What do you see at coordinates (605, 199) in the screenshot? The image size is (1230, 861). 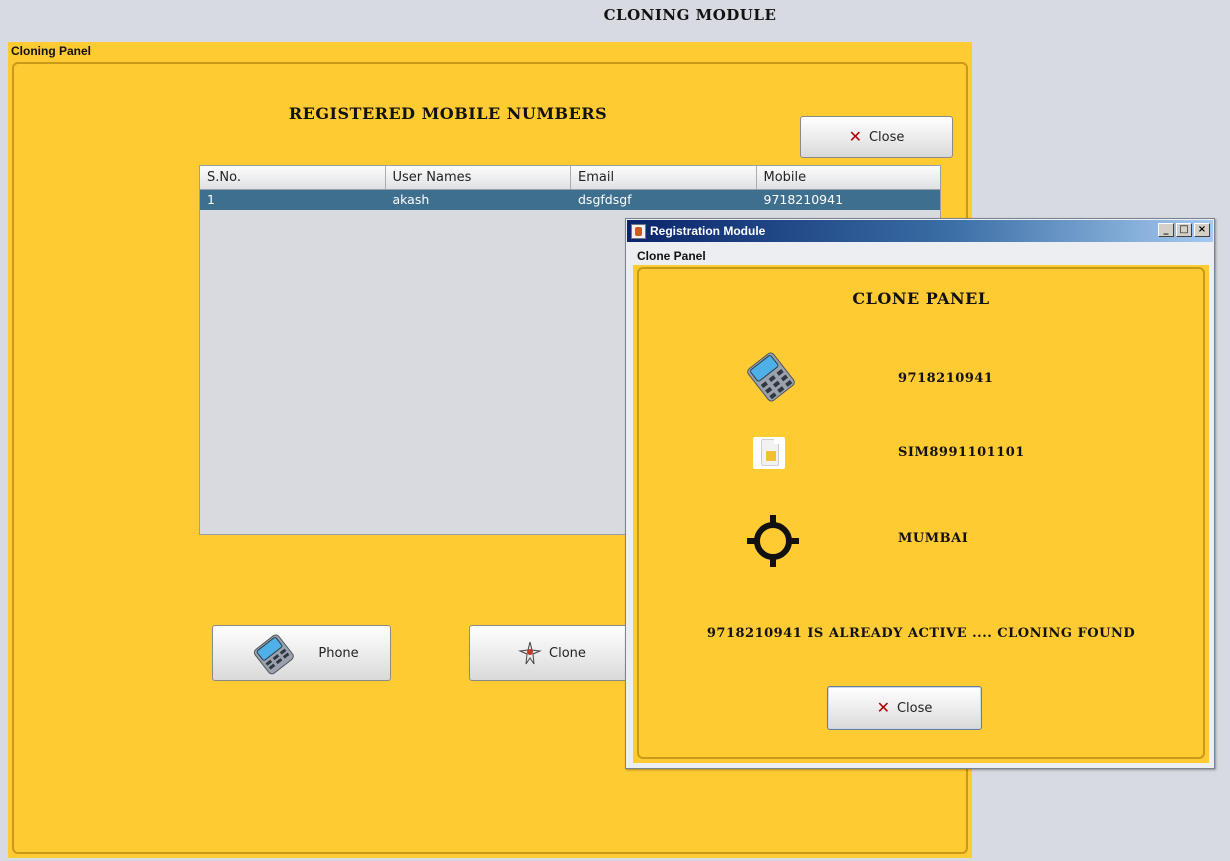 I see `cell-email: dsgfdsgf` at bounding box center [605, 199].